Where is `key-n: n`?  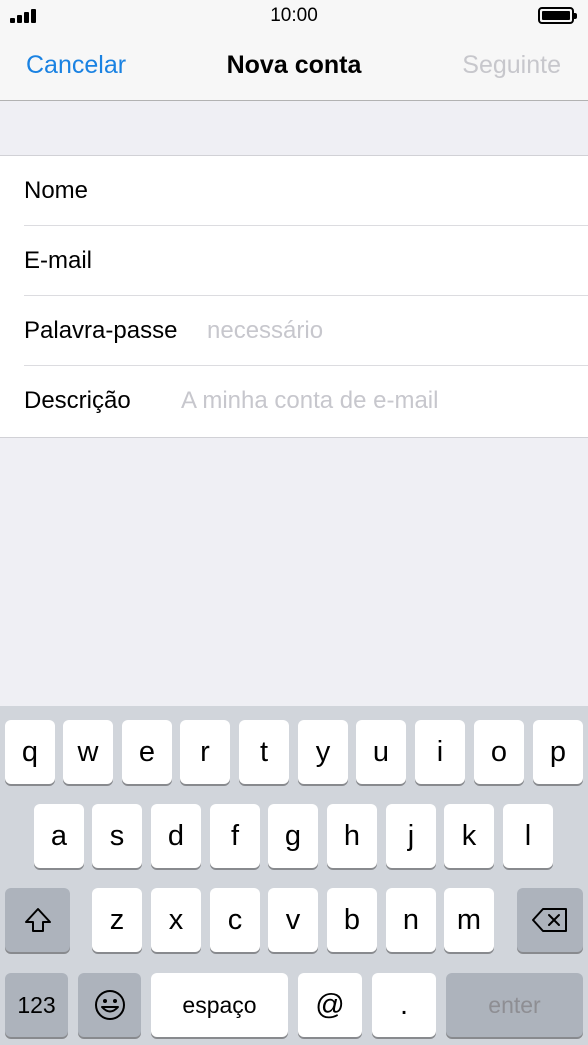
key-n: n is located at coordinates (411, 920).